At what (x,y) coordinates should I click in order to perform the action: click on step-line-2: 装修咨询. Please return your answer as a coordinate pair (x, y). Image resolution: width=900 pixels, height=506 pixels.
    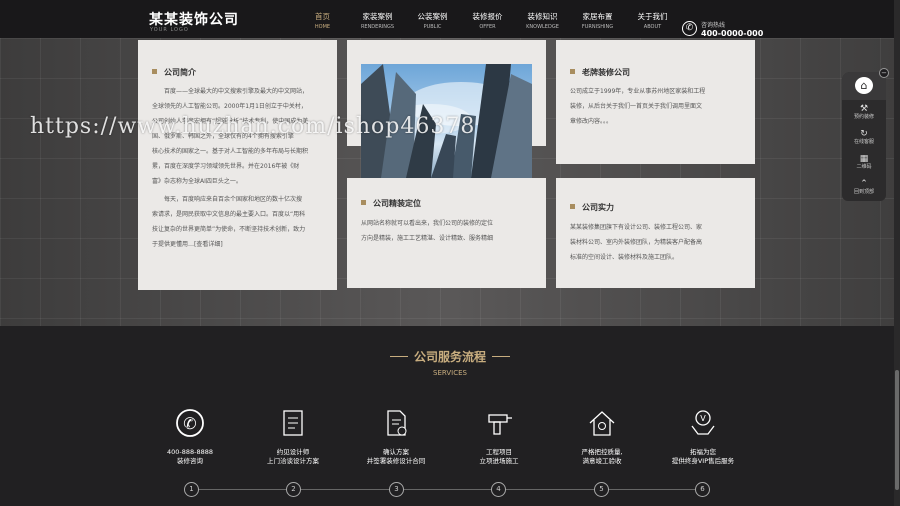
    Looking at the image, I should click on (190, 461).